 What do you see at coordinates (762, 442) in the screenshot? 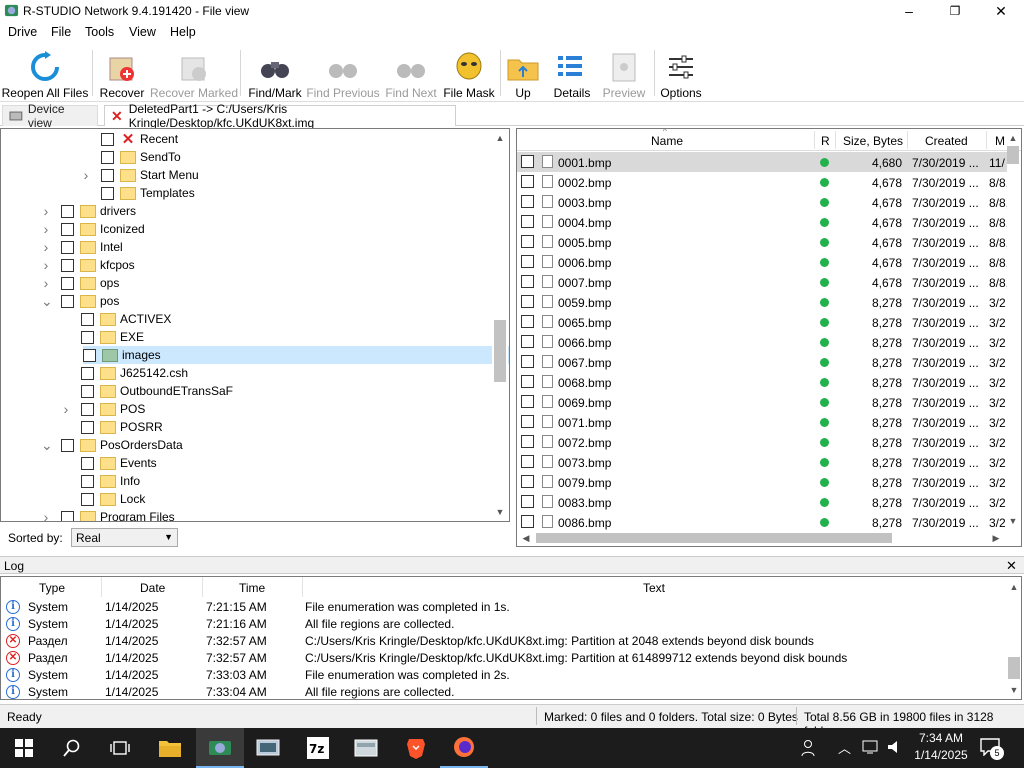
I see `file-row: 0072.bmp 8,278 7/30/2019 ... 3/2` at bounding box center [762, 442].